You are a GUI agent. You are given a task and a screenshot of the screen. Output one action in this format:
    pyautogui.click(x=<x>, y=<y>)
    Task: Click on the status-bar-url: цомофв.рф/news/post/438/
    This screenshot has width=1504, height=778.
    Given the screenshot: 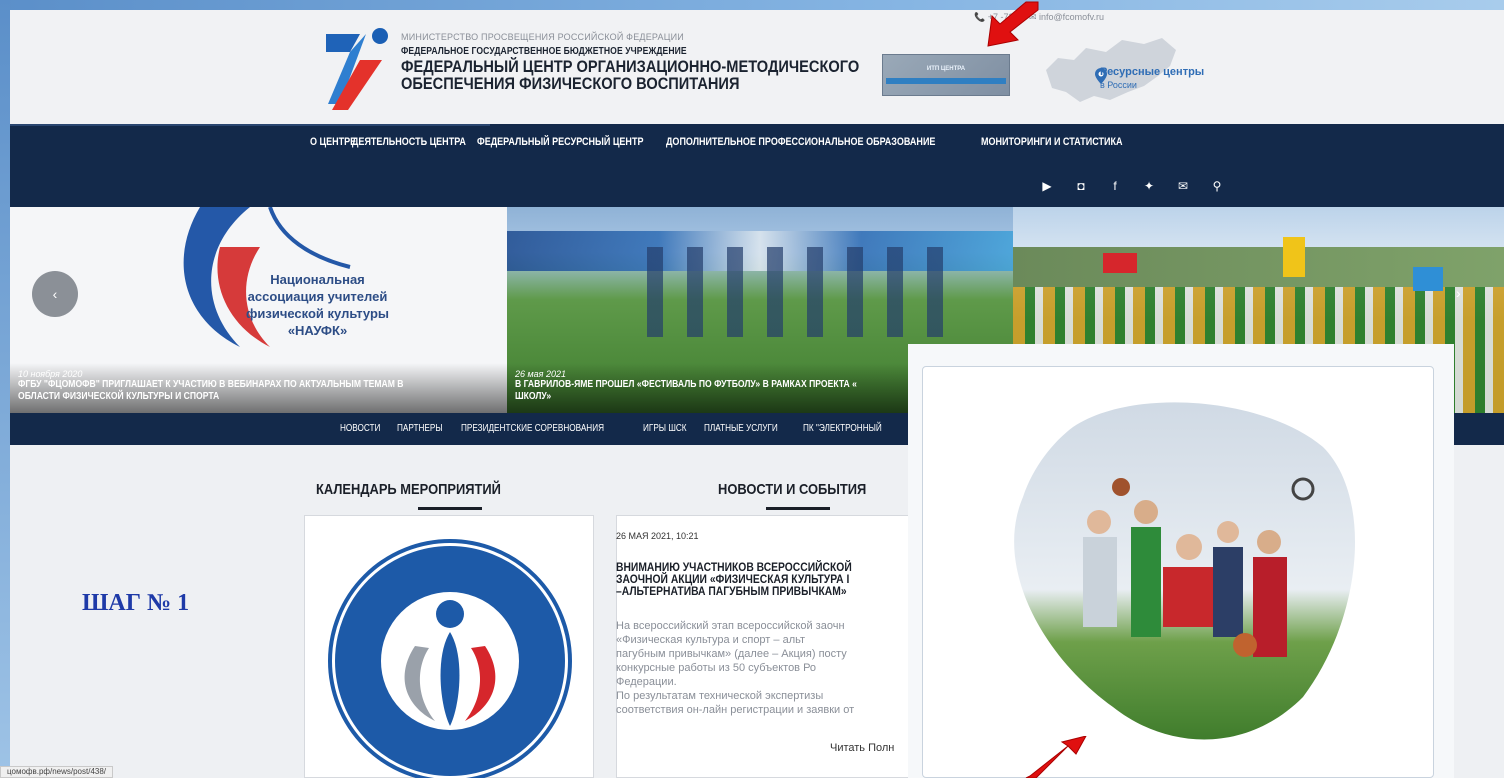 What is the action you would take?
    pyautogui.click(x=57, y=772)
    